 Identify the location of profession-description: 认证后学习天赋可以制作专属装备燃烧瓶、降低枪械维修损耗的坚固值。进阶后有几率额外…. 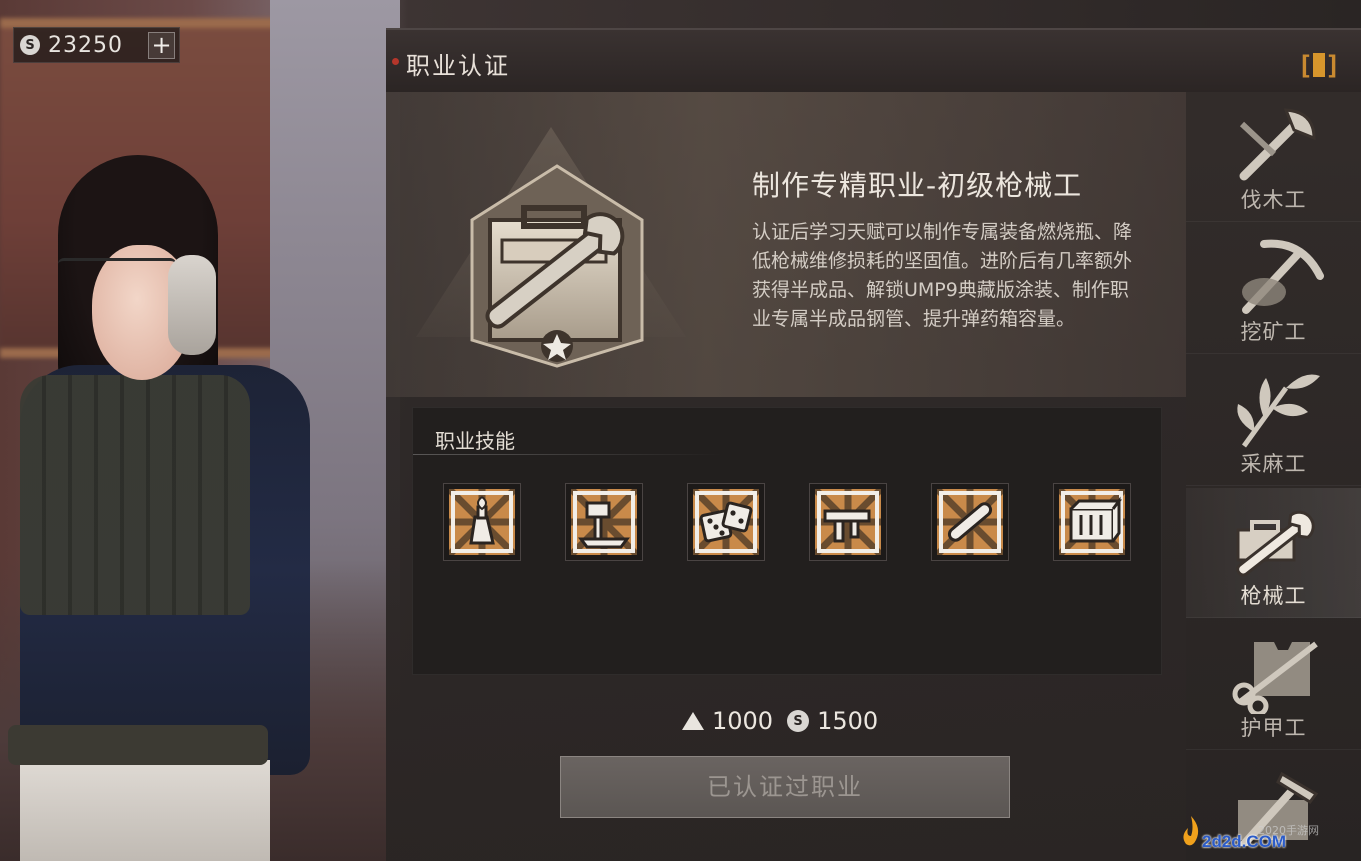
(942, 275).